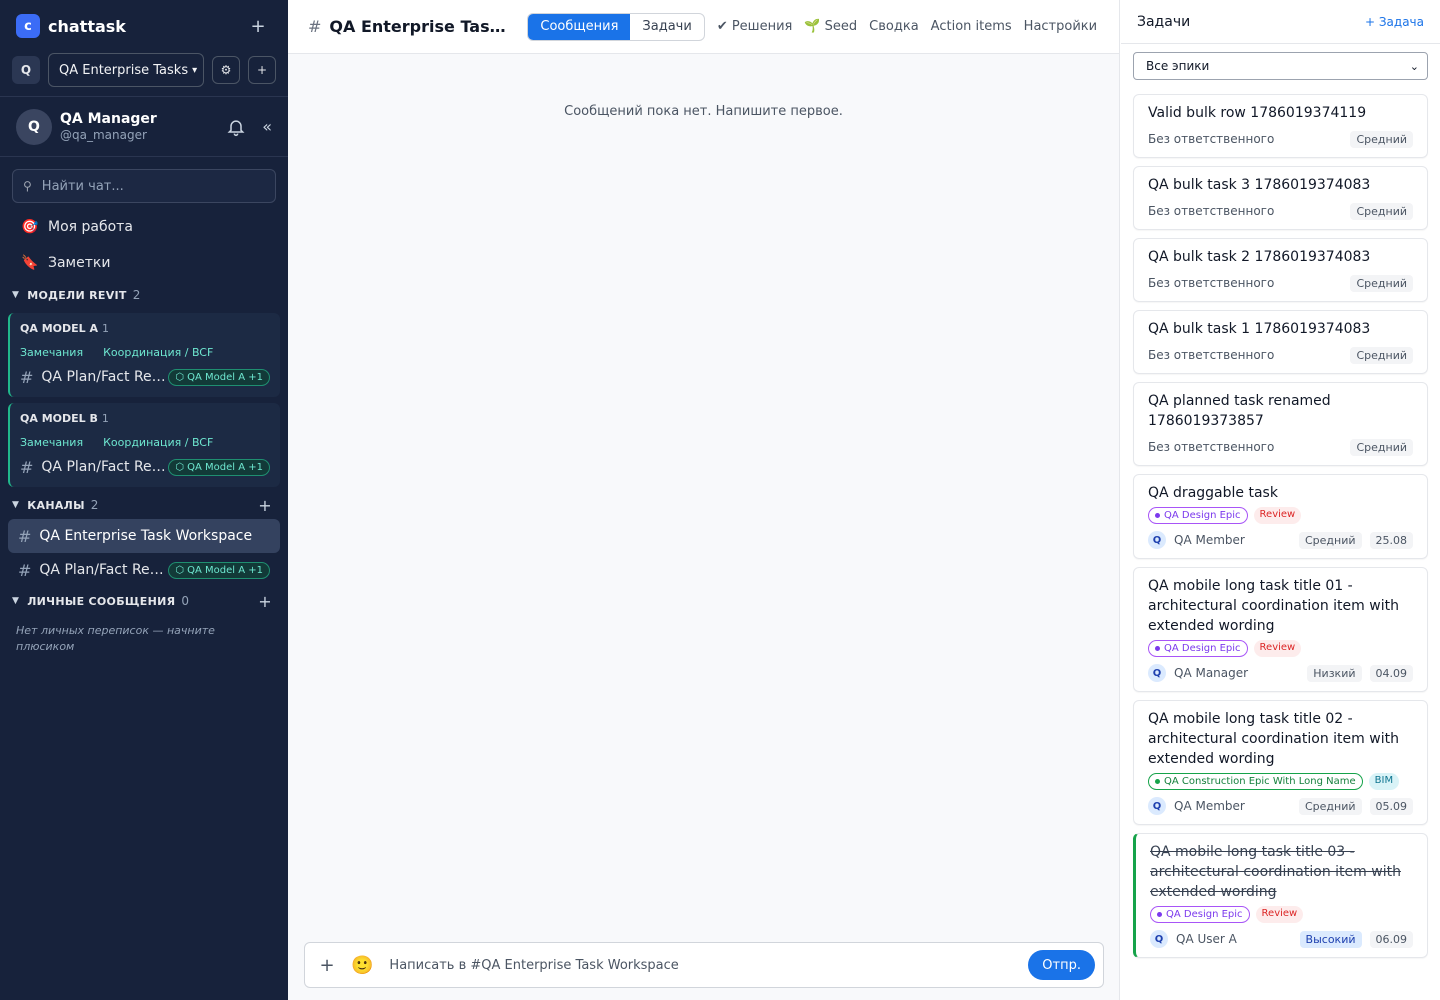 This screenshot has height=1000, width=1440. Describe the element at coordinates (267, 126) in the screenshot. I see `collapse-sidebar-icon: «` at that location.